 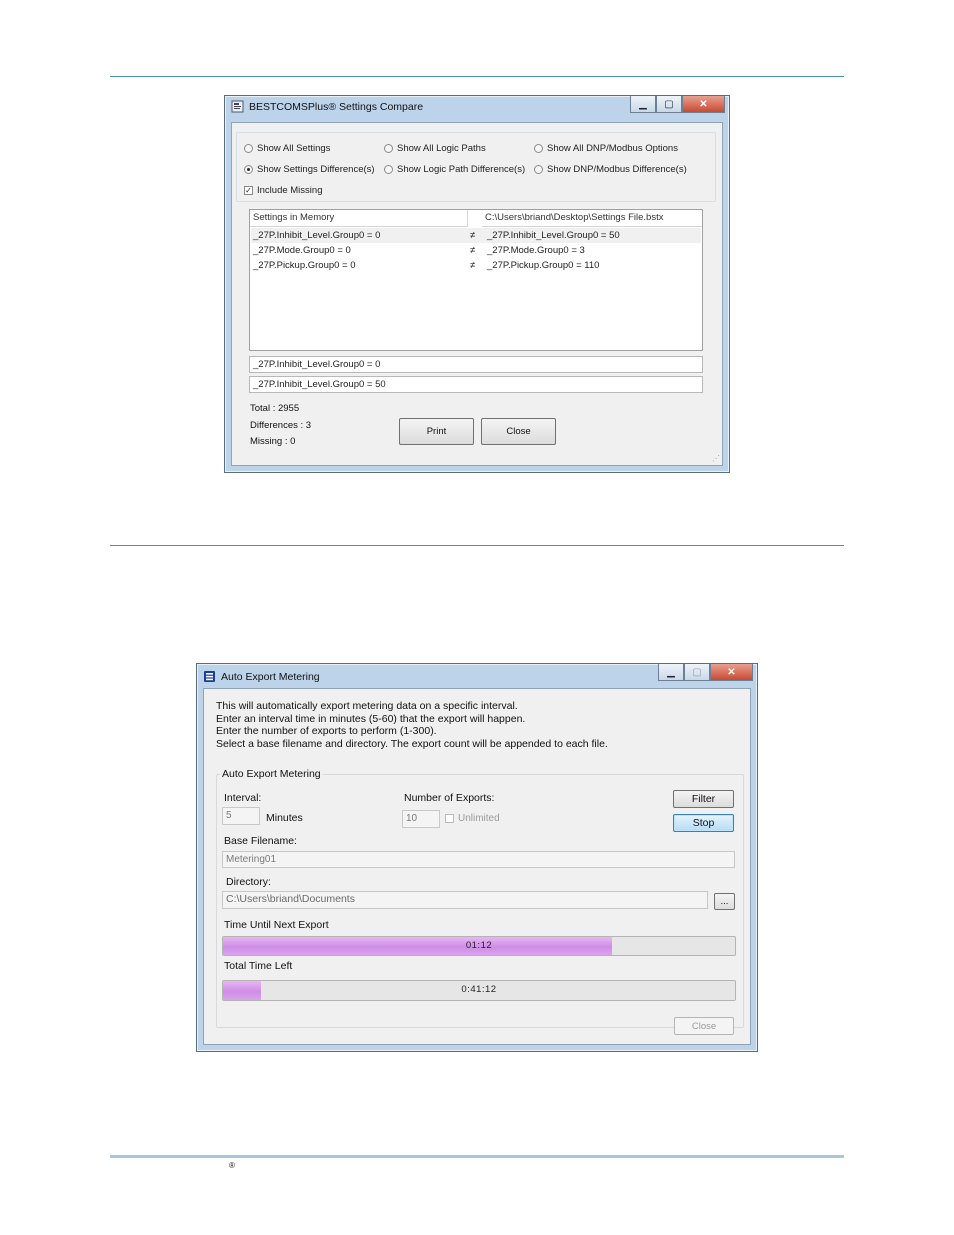 What do you see at coordinates (543, 265) in the screenshot?
I see `row-right-value: _27P.Pickup.Group0 = 110` at bounding box center [543, 265].